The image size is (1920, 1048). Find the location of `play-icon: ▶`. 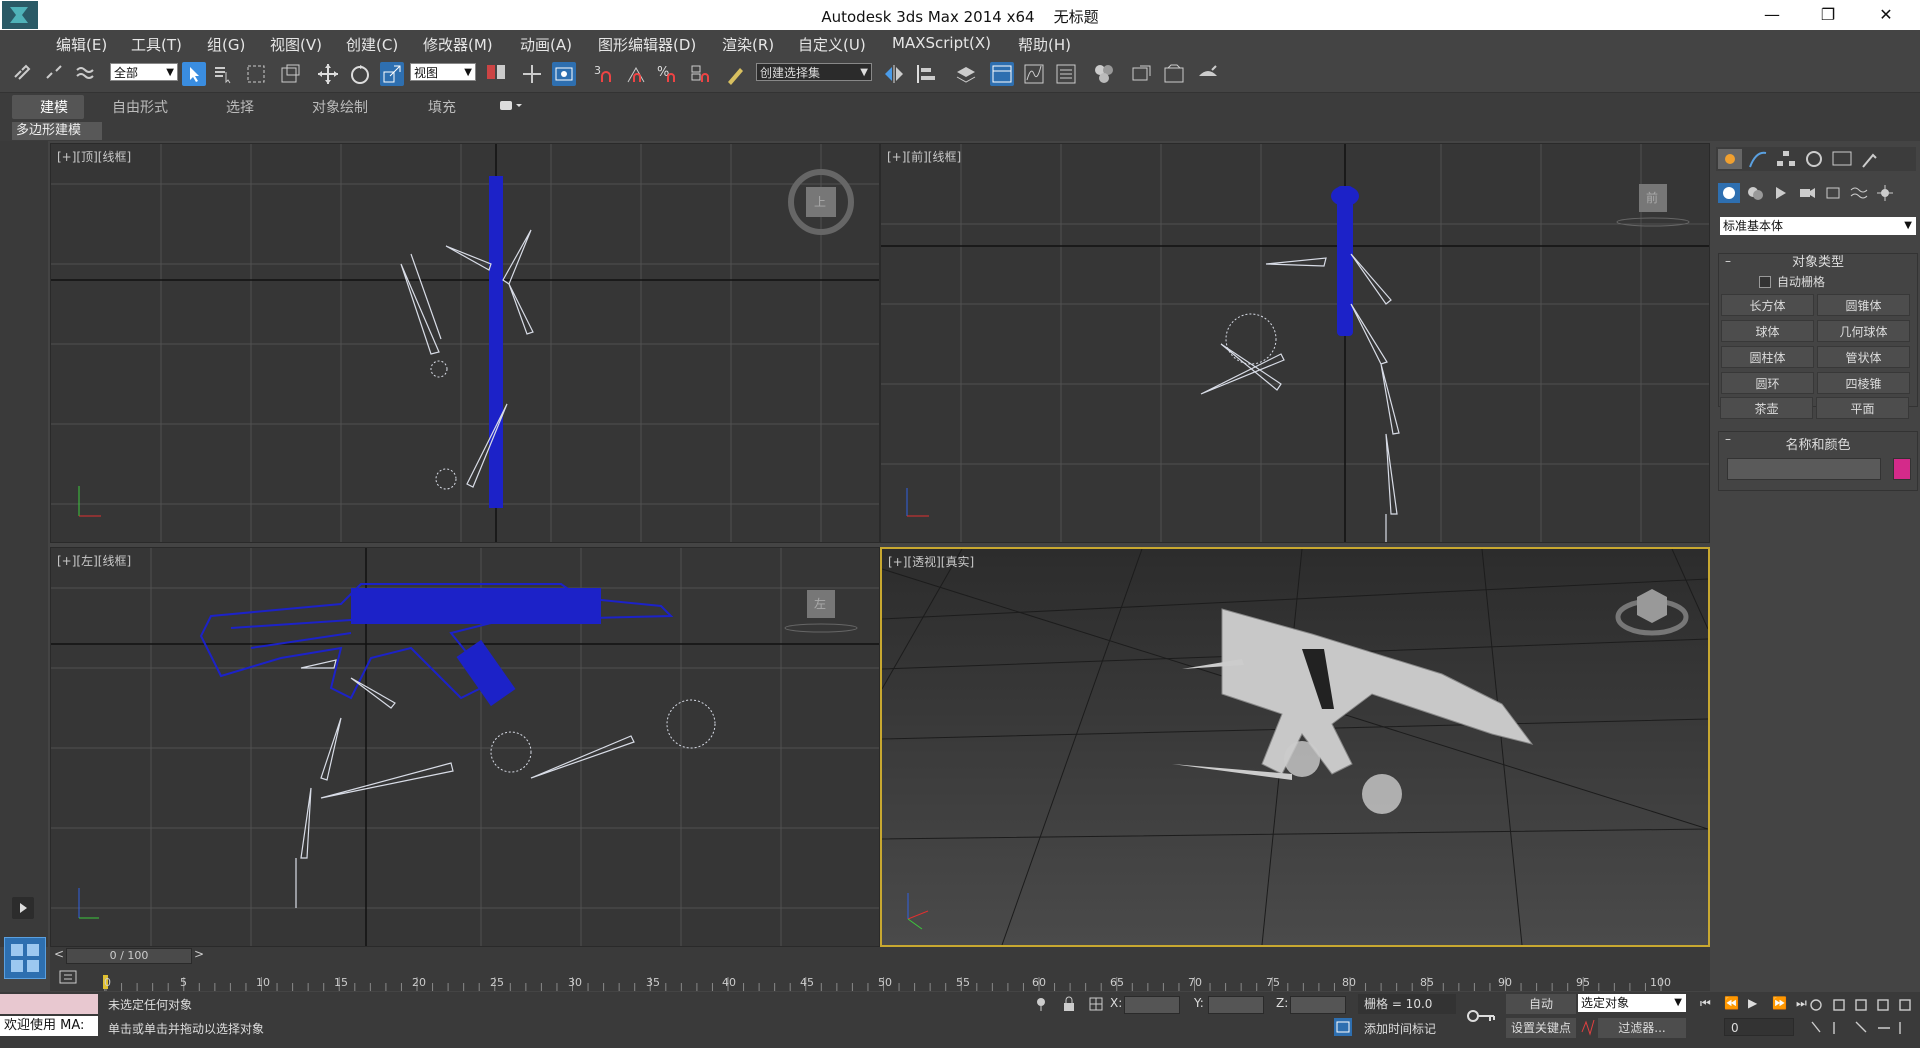

play-icon: ▶ is located at coordinates (1752, 1003).